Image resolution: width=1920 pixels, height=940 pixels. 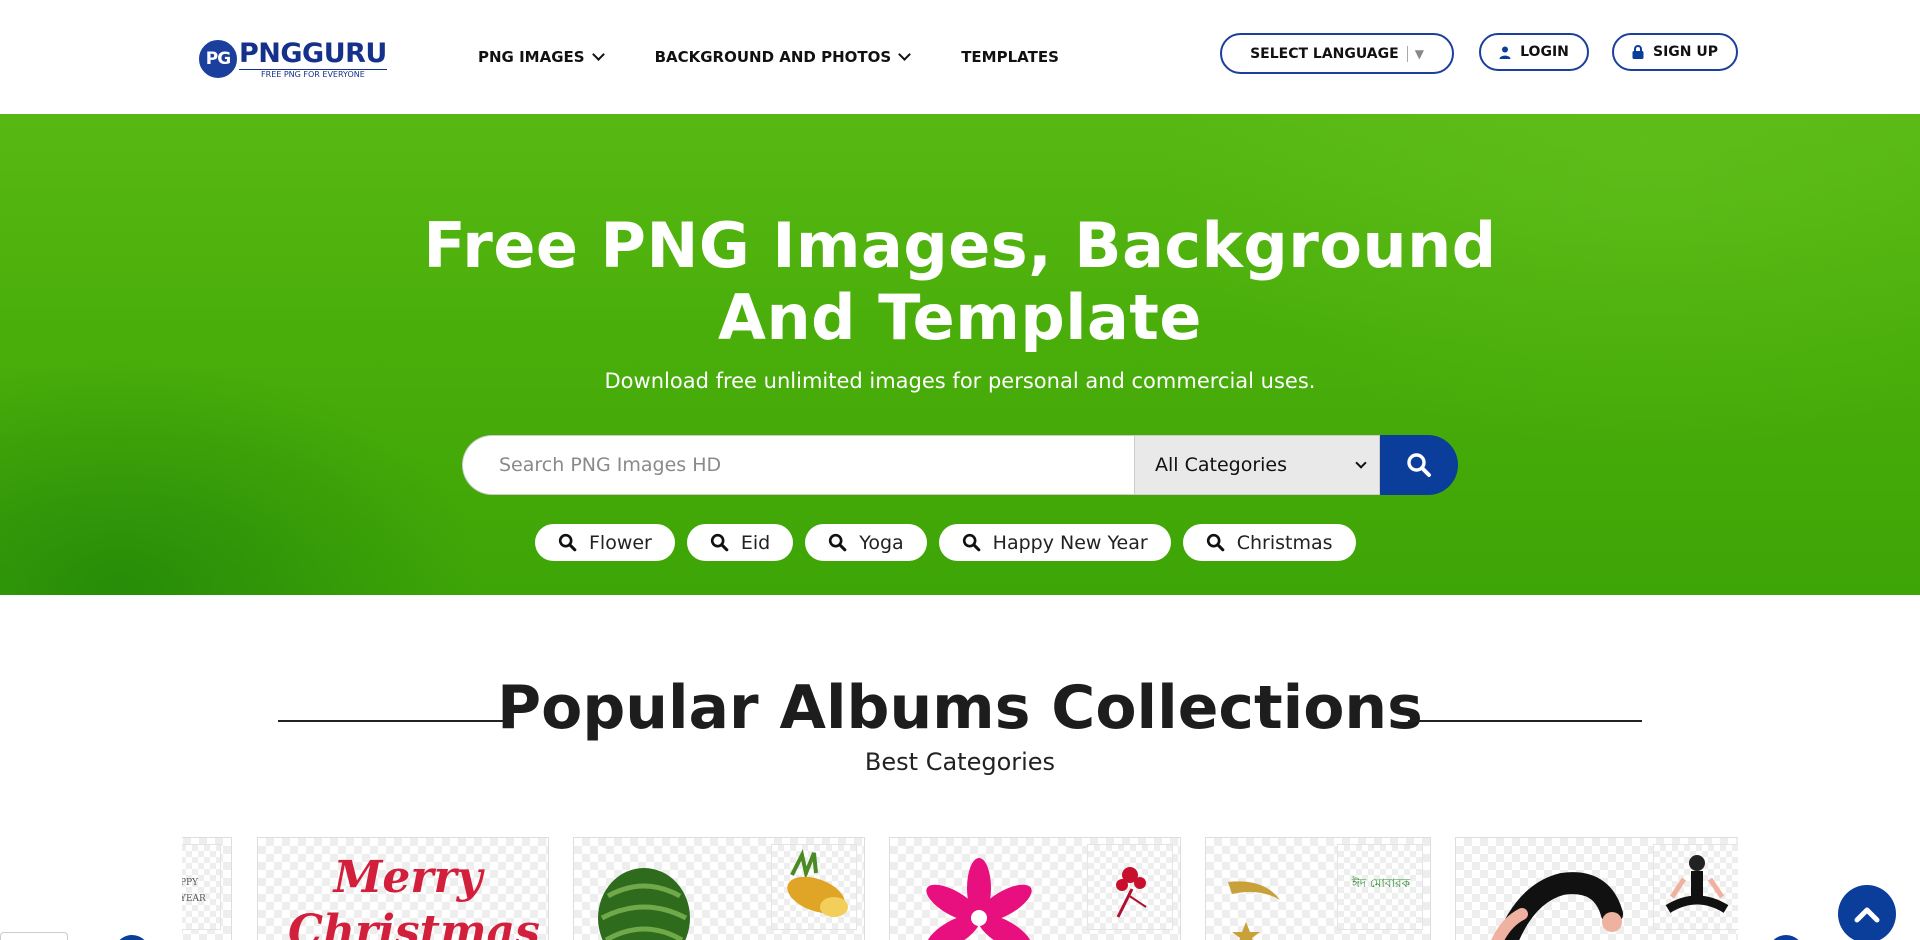 I want to click on album-card-christmas: Merry Christmas, so click(x=403, y=888).